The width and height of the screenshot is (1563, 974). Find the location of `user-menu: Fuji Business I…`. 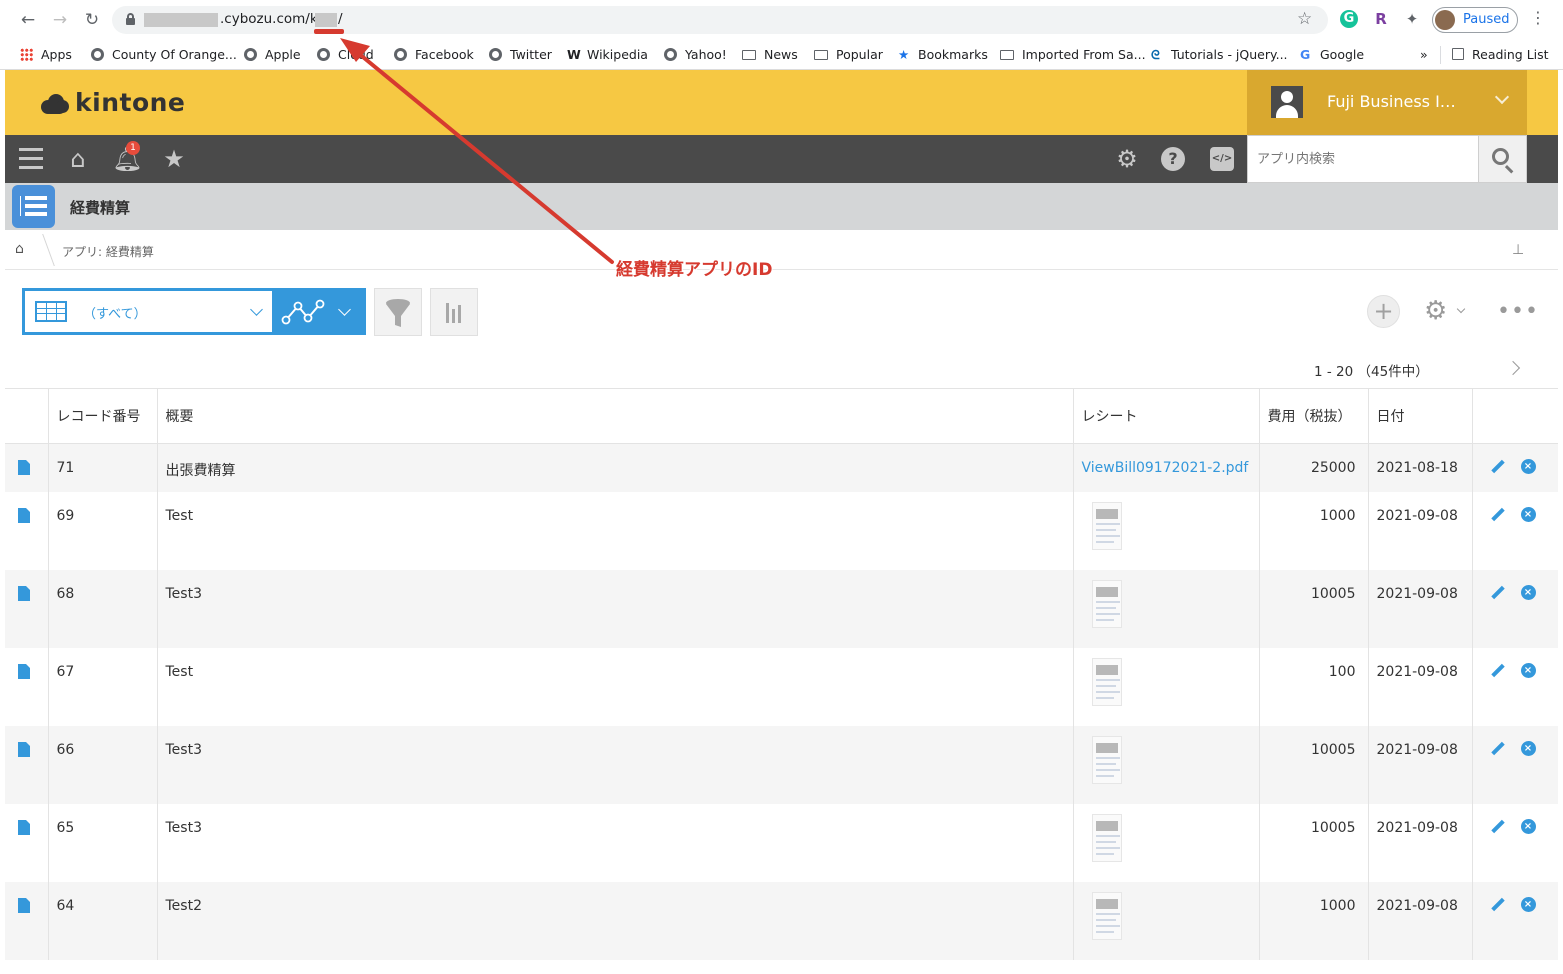

user-menu: Fuji Business I… is located at coordinates (1387, 102).